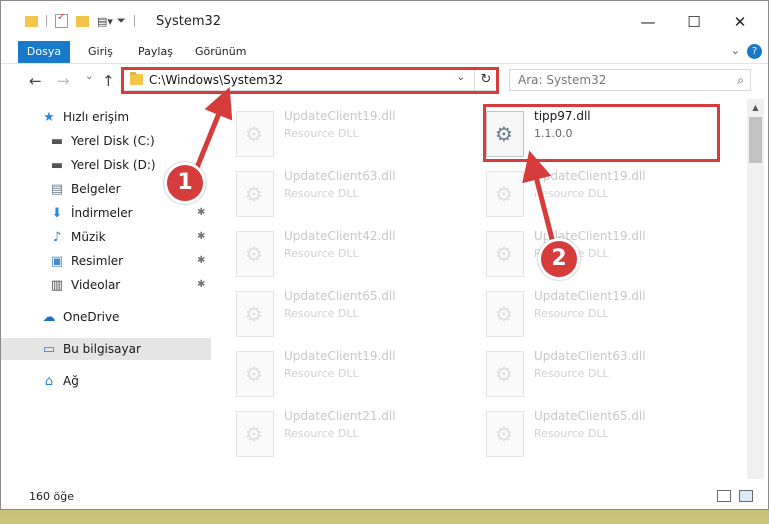 The width and height of the screenshot is (769, 524). I want to click on search-icon: ⌕, so click(740, 80).